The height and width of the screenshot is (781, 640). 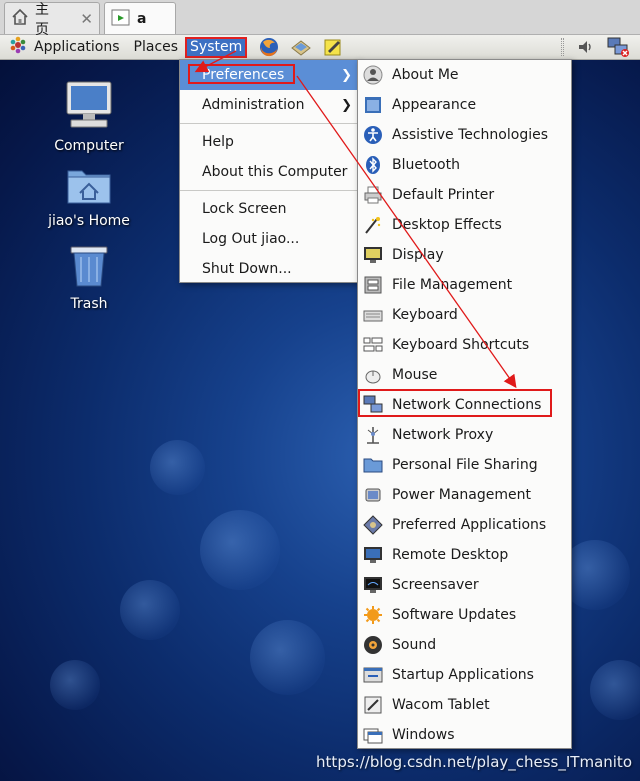 I want to click on annotation-arrow-to-network, so click(x=406, y=232).